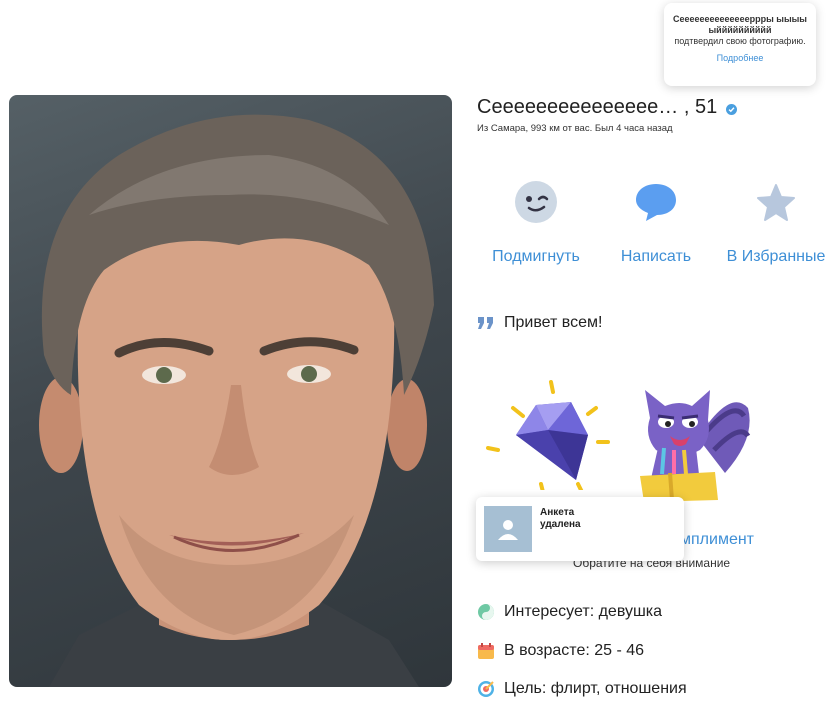 This screenshot has width=828, height=712. Describe the element at coordinates (740, 41) in the screenshot. I see `tooltip-text: подтвердил свою фотографию.` at that location.